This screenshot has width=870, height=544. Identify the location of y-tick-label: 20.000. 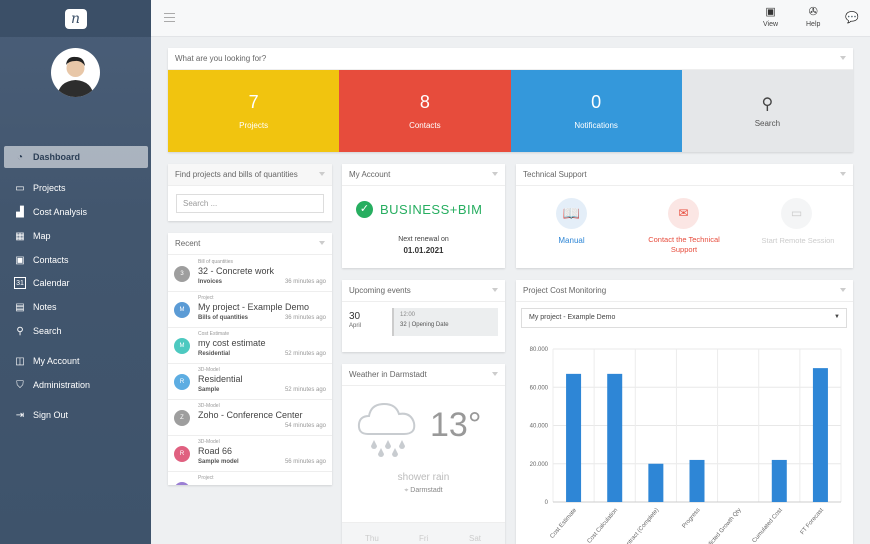
(539, 465).